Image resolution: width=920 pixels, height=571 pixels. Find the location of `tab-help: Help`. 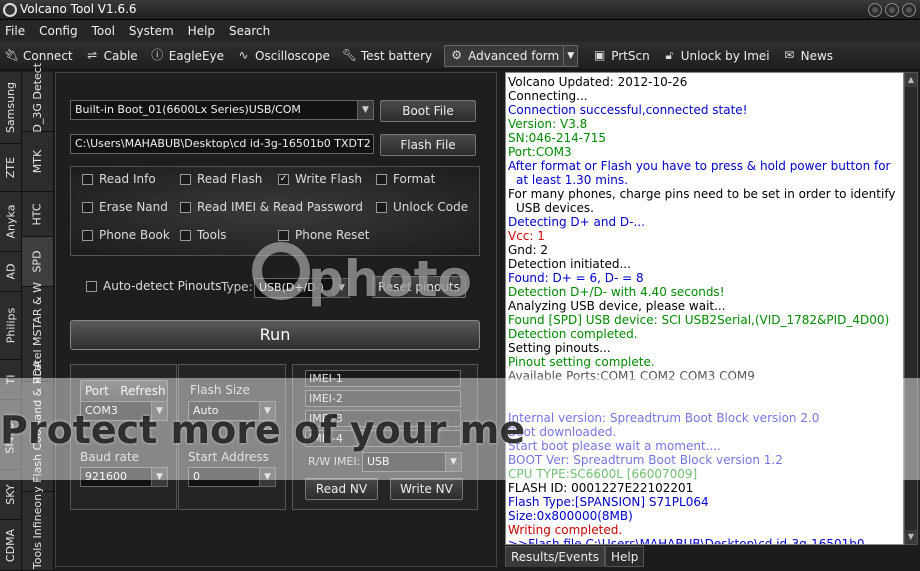

tab-help: Help is located at coordinates (625, 556).